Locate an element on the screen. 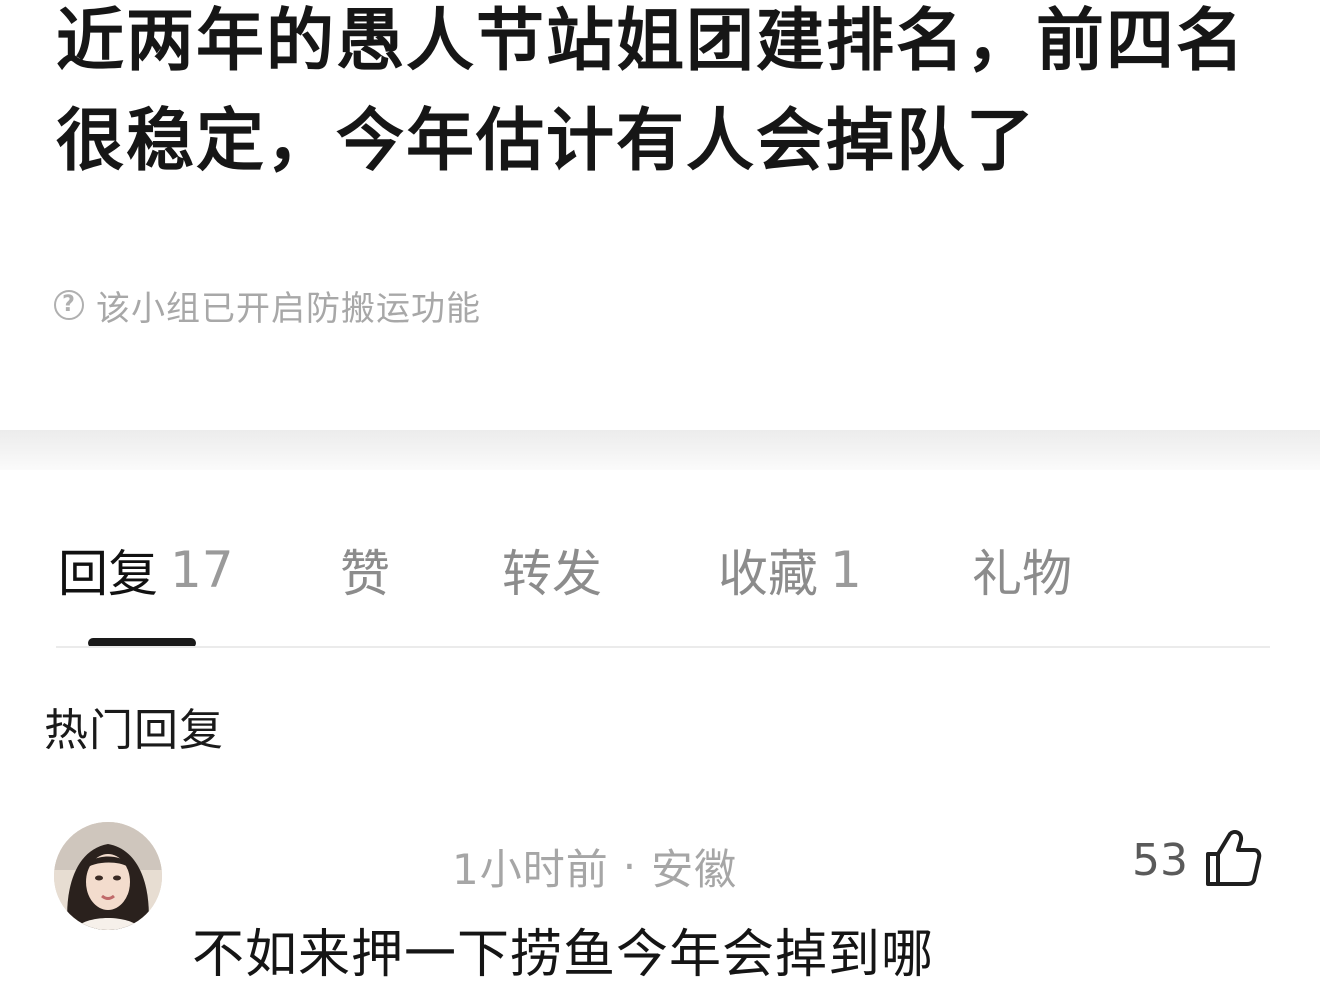 This screenshot has width=1320, height=989. tab-gifts: 礼物 is located at coordinates (1022, 570).